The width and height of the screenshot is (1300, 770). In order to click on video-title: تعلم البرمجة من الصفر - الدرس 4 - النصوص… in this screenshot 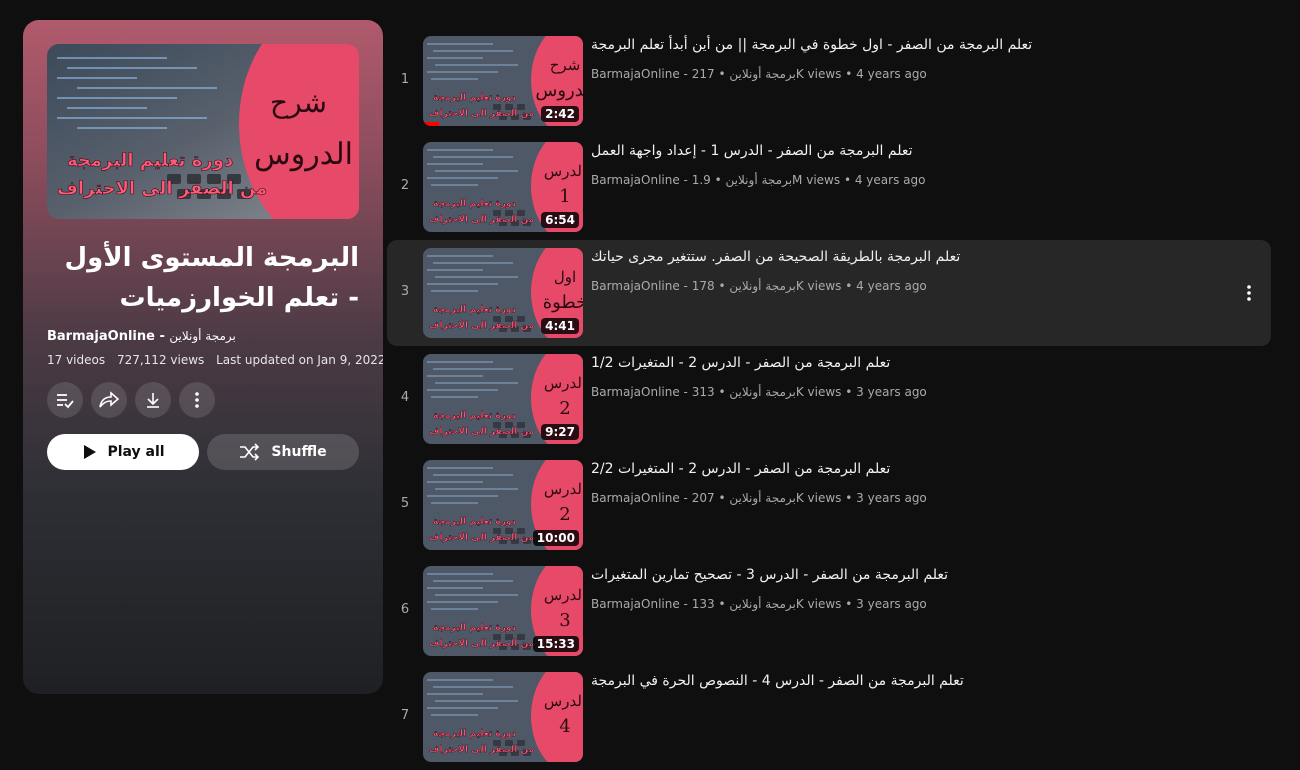, I will do `click(777, 681)`.